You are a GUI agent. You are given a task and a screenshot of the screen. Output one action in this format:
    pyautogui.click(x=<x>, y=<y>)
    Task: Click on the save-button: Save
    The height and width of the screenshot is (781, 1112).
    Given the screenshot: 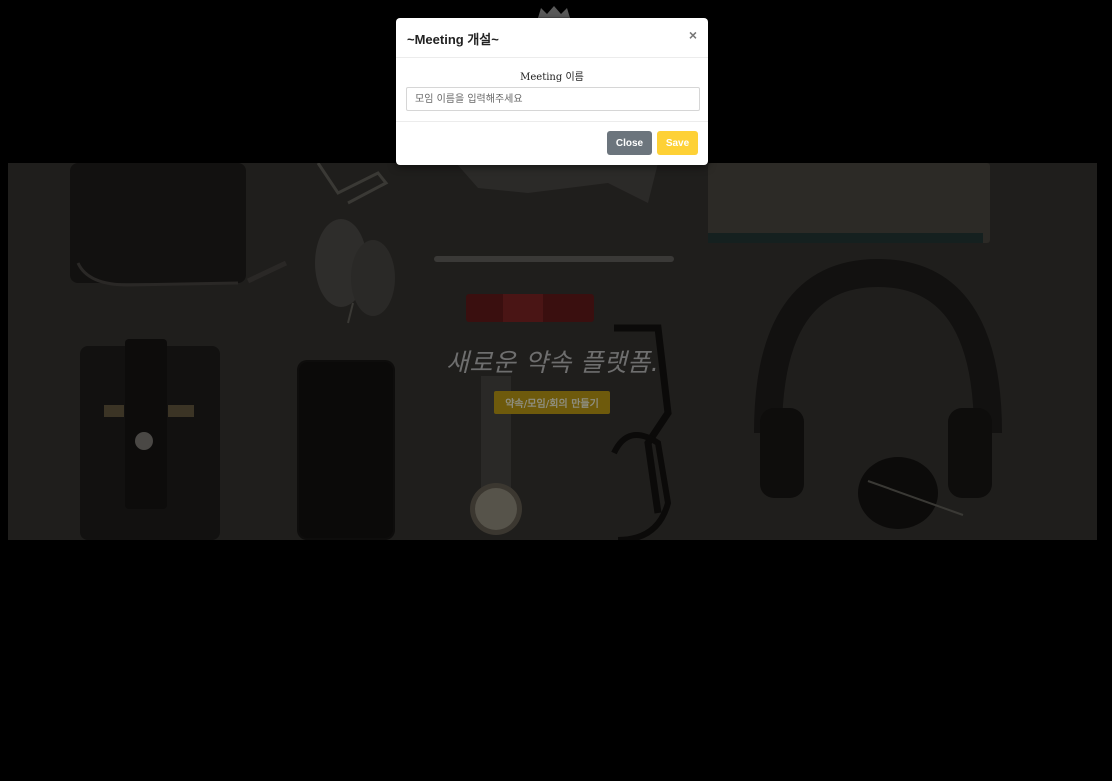 What is the action you would take?
    pyautogui.click(x=677, y=143)
    